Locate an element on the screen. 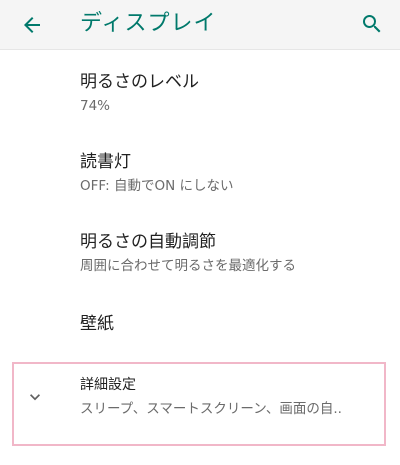  chevron-down-icon is located at coordinates (35, 397).